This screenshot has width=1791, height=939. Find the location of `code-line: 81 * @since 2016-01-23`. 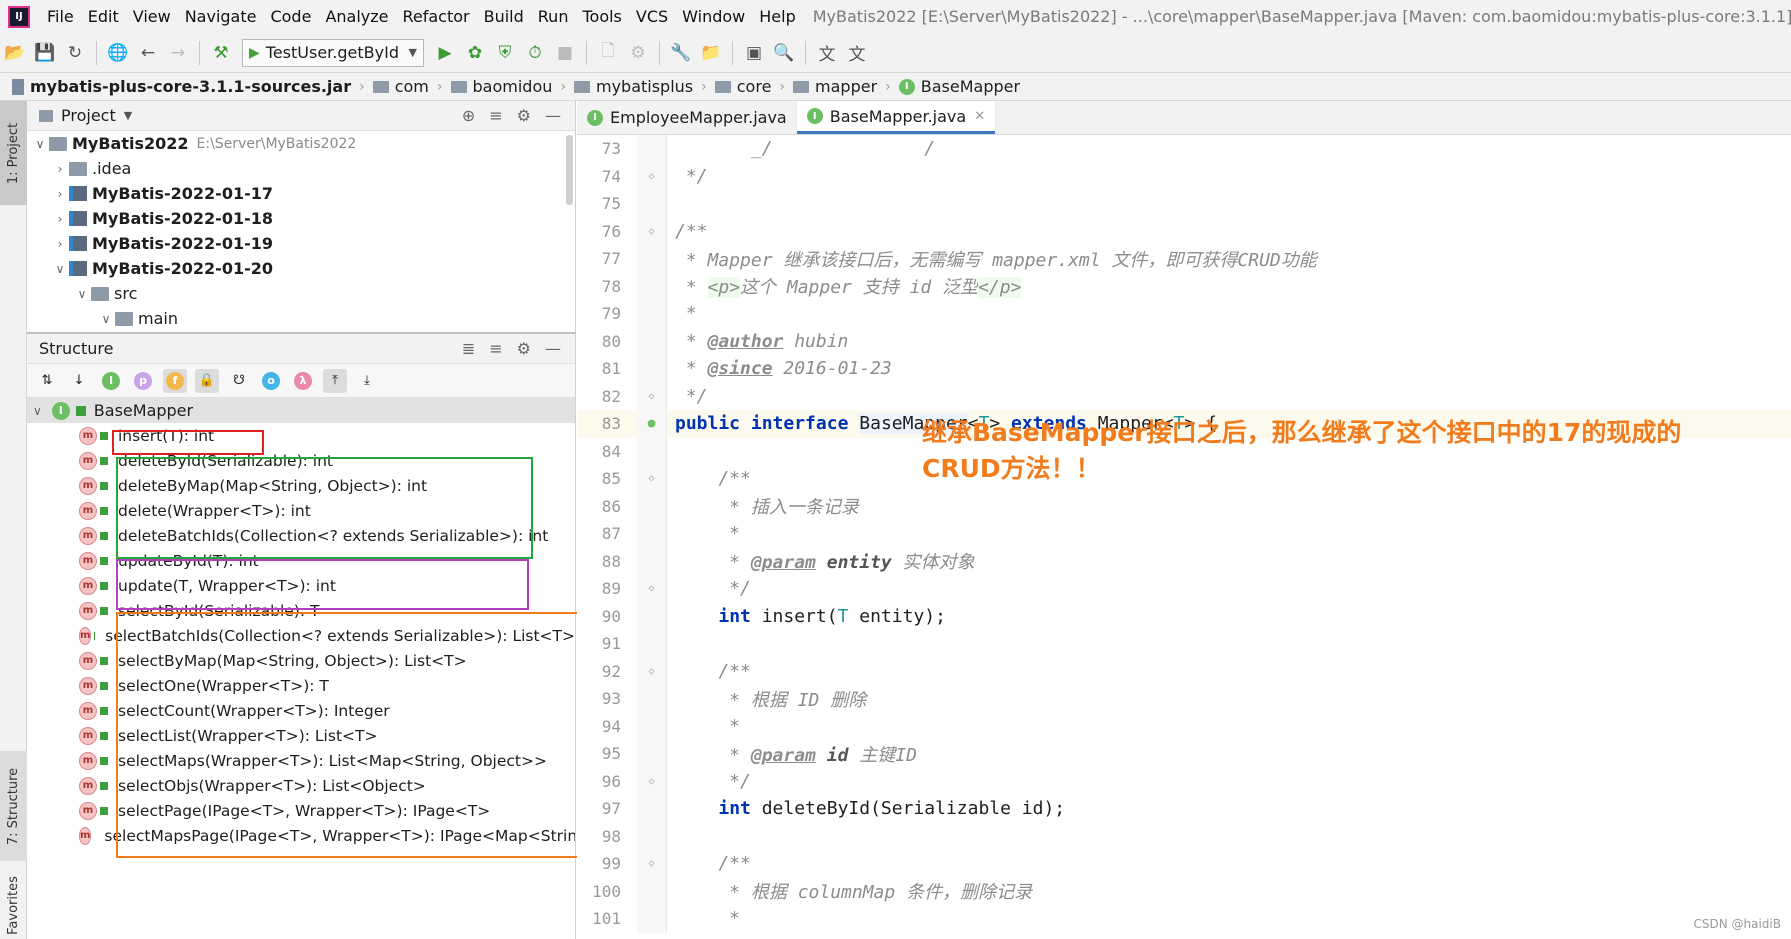

code-line: 81 * @since 2016-01-23 is located at coordinates (1184, 369).